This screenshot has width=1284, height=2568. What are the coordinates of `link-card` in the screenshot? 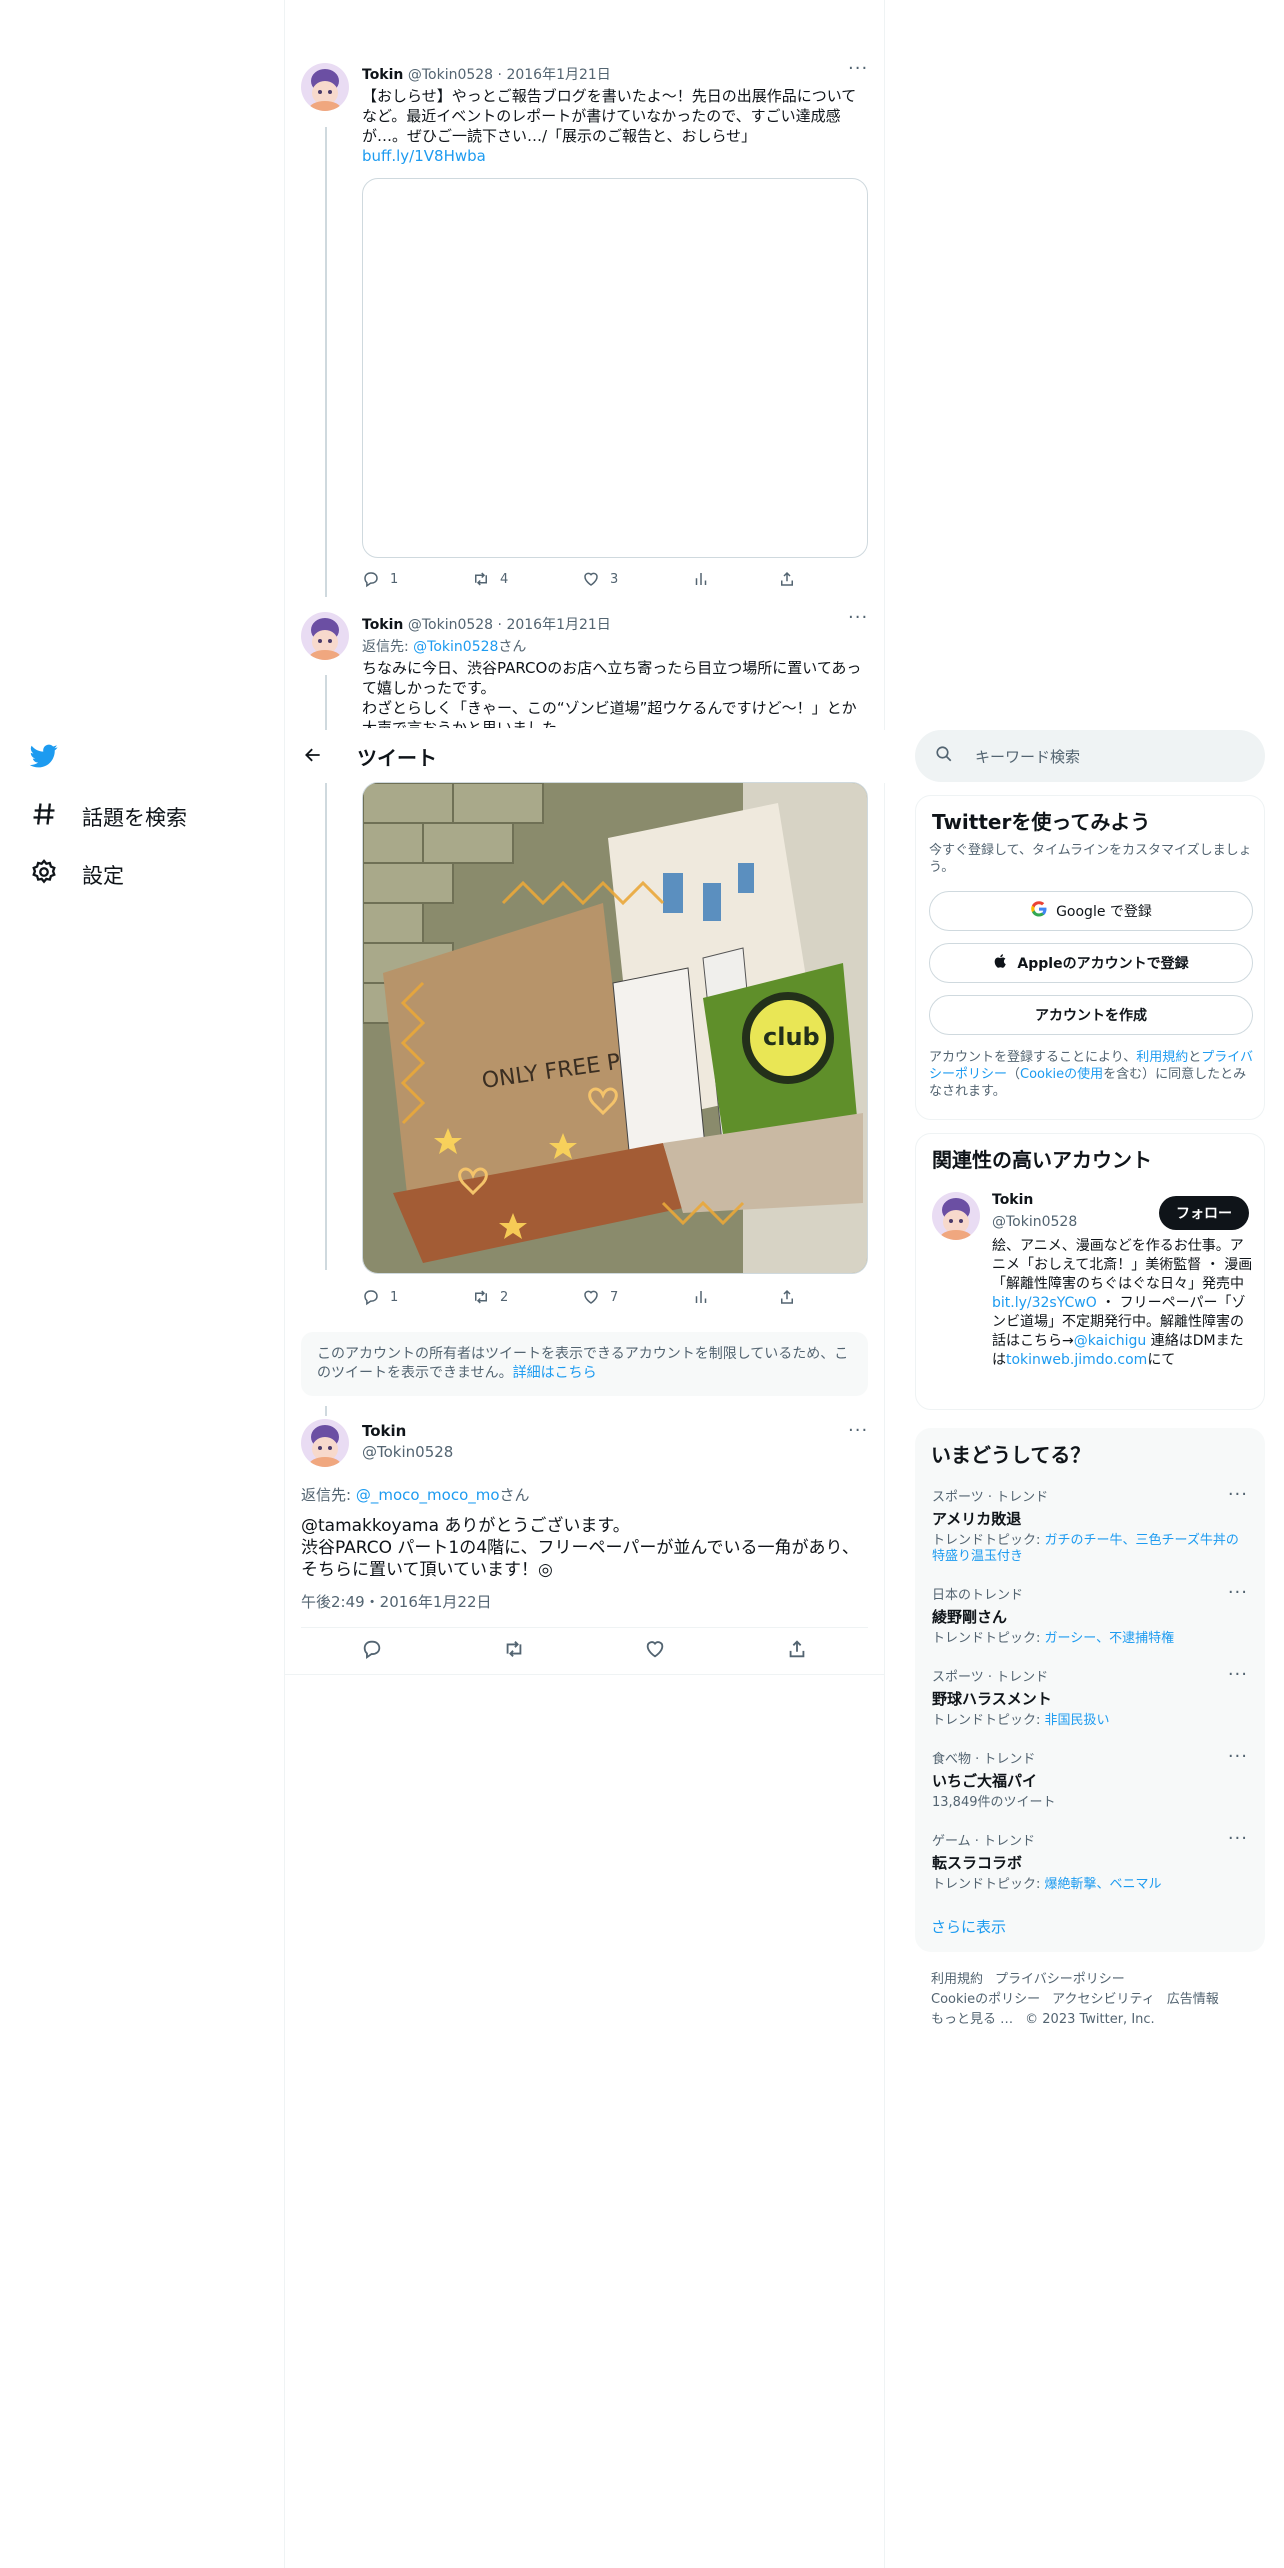 It's located at (615, 368).